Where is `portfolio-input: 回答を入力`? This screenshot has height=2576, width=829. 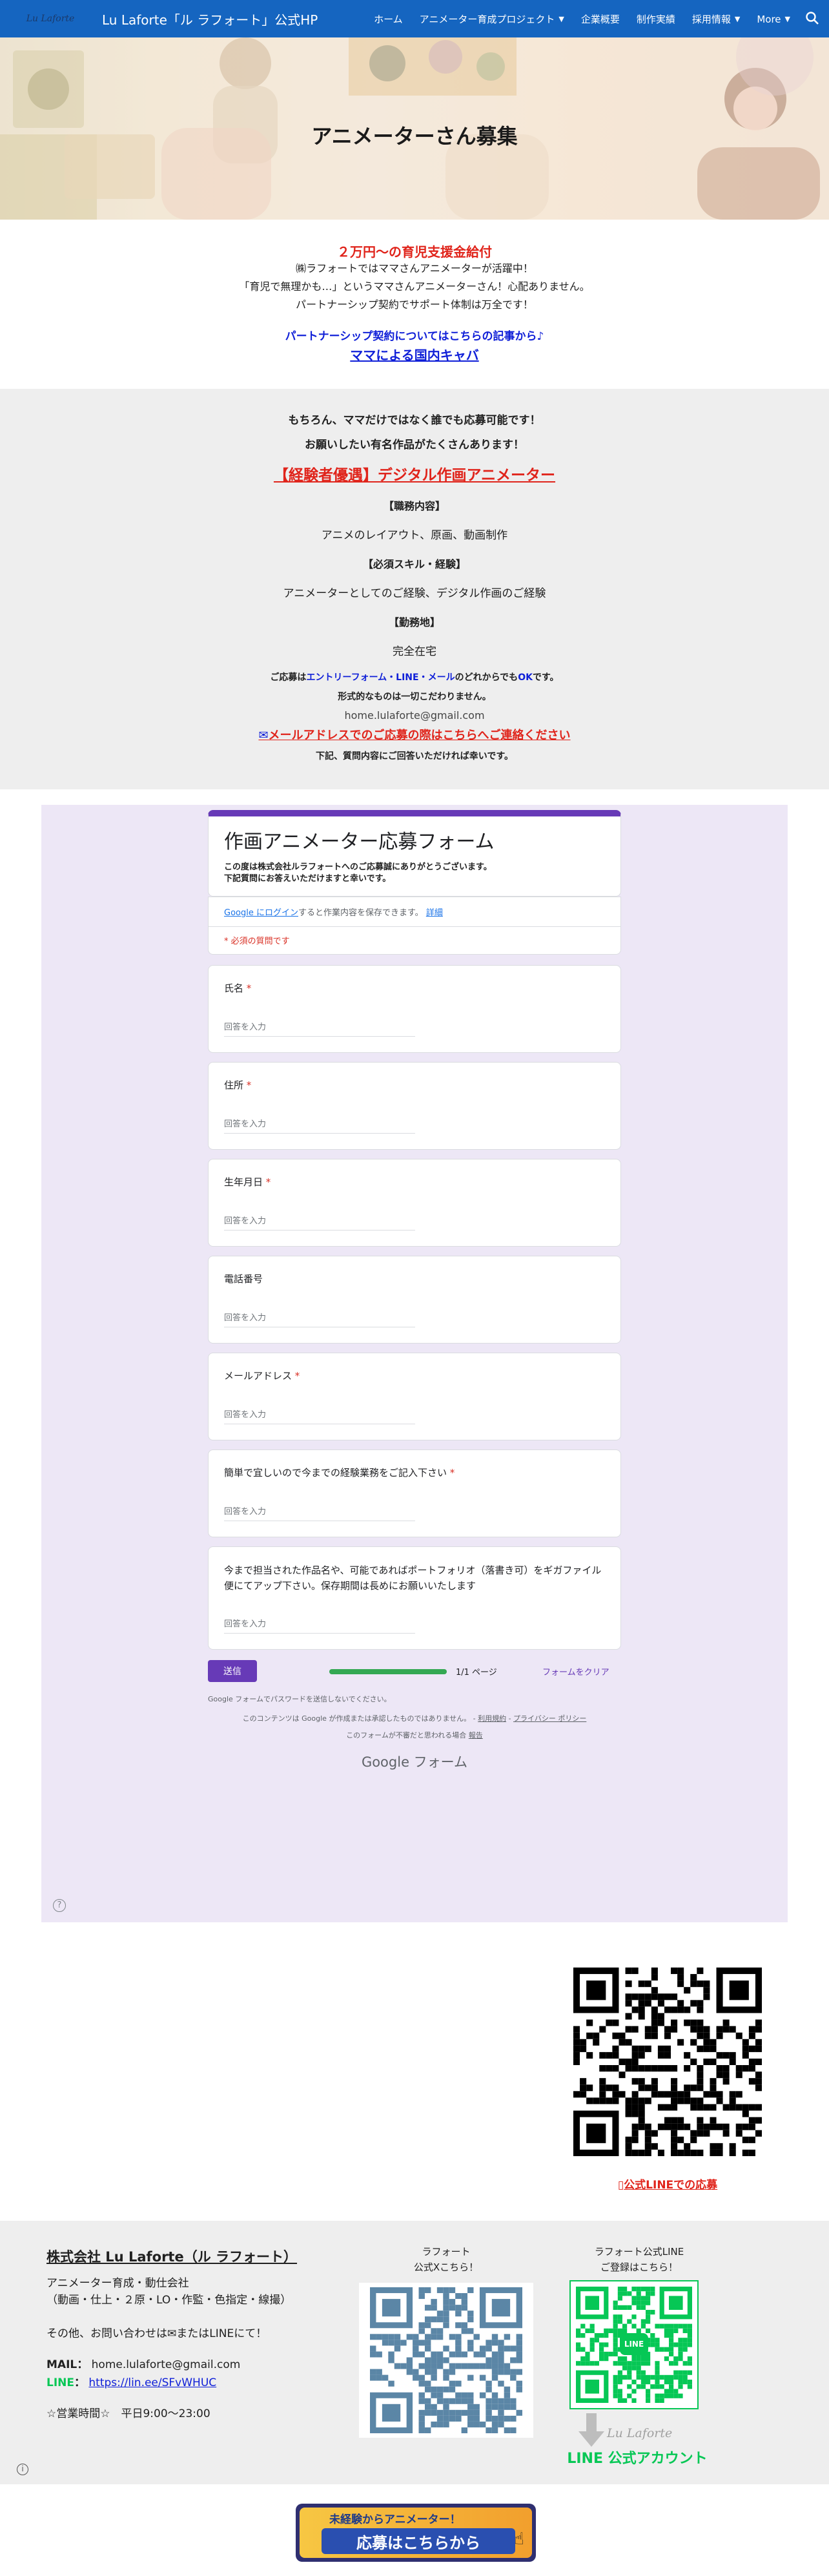 portfolio-input: 回答を入力 is located at coordinates (319, 1625).